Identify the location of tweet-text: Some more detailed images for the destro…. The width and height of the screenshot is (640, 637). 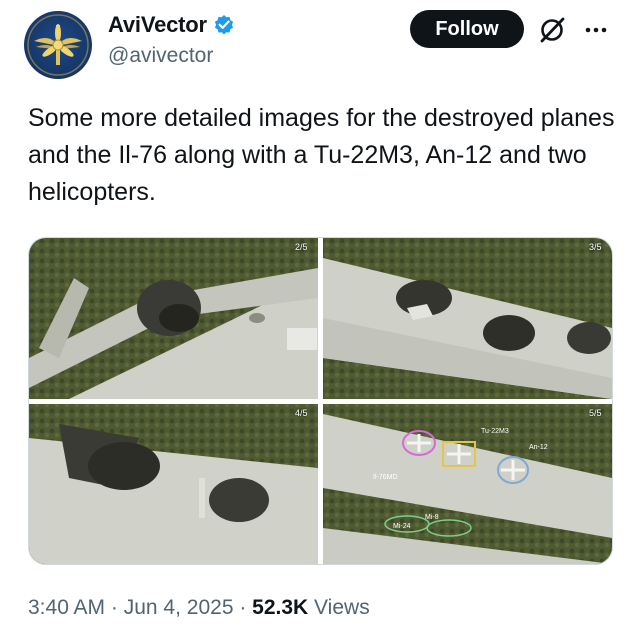
(321, 155).